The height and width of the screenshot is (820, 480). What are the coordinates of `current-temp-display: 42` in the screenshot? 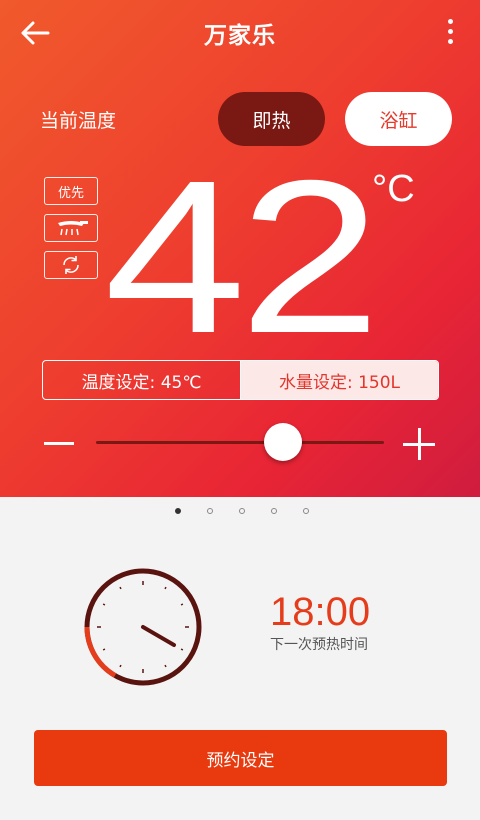 It's located at (243, 255).